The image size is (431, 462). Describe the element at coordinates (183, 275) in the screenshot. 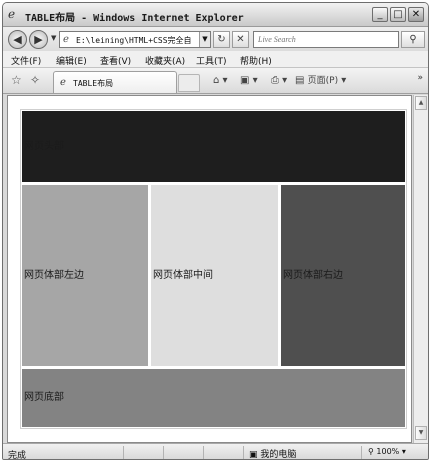

I see `body-center-text: 网页体部中间` at that location.